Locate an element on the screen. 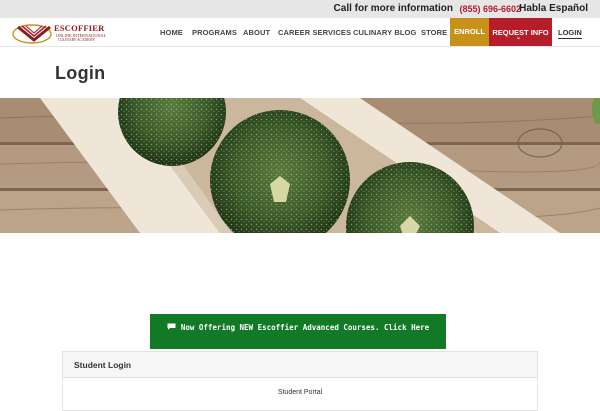  nav-culinary-blog: CULINARY BLOG is located at coordinates (384, 32).